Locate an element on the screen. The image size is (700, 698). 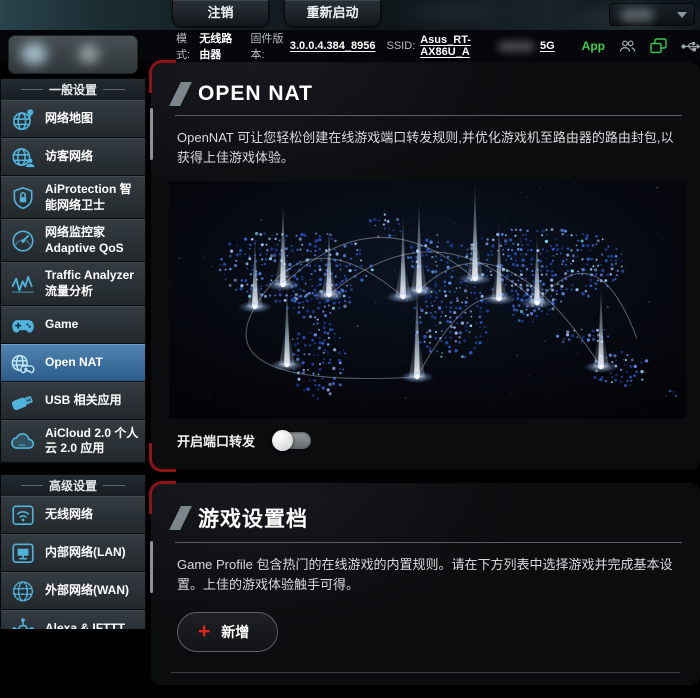
guest-network-icon is located at coordinates (23, 157).